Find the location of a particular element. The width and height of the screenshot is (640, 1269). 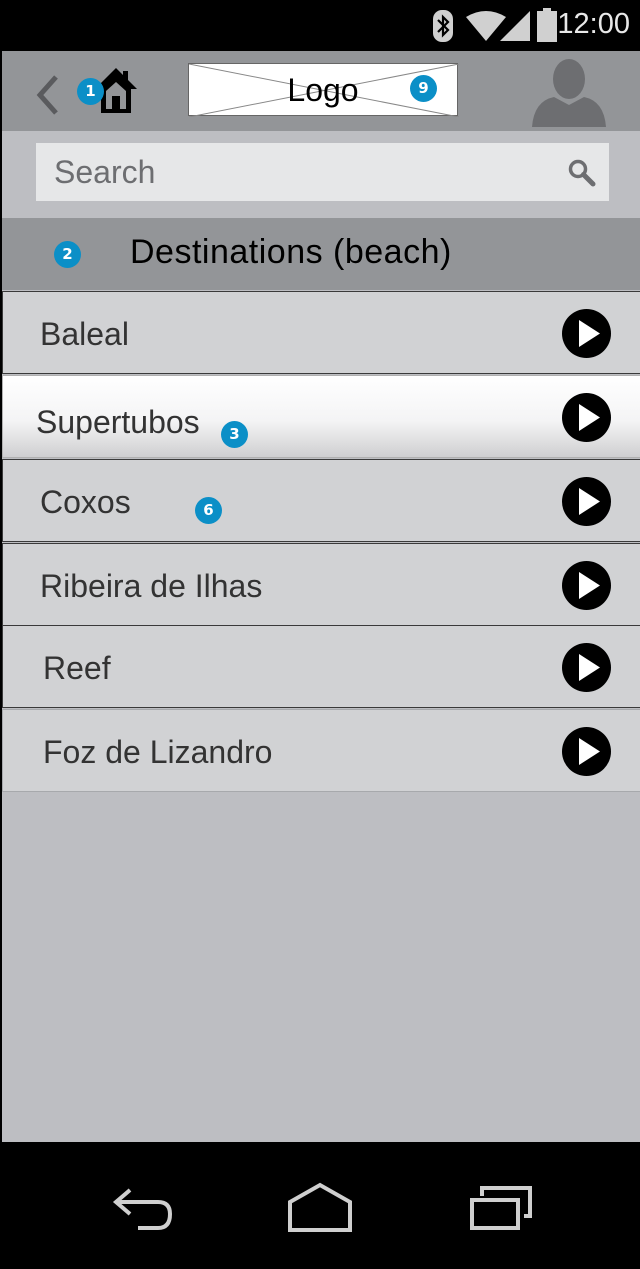

top-bar: 1 Logo 9 is located at coordinates (321, 91).